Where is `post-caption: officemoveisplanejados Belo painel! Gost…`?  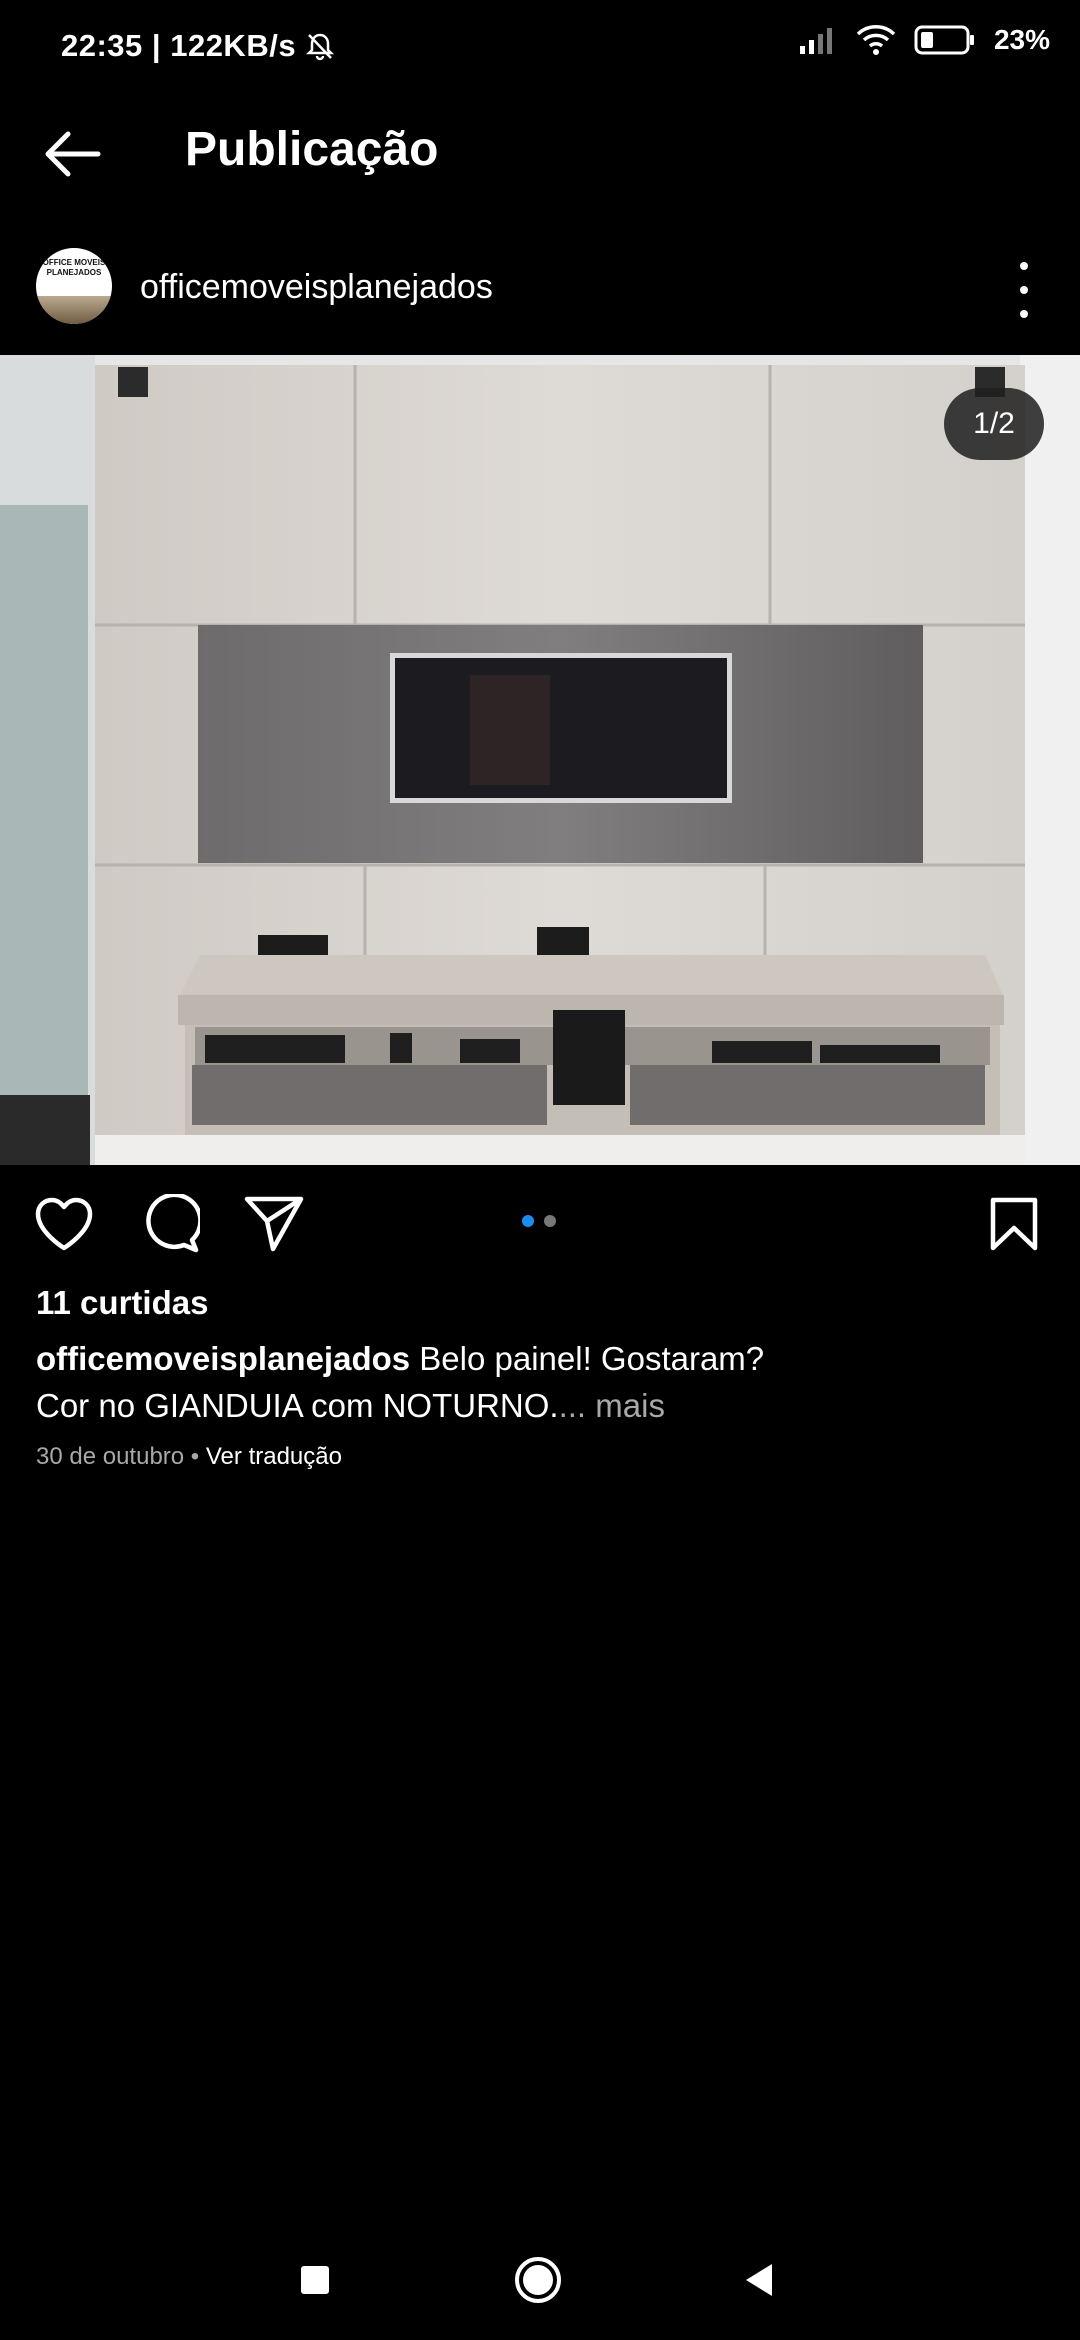 post-caption: officemoveisplanejados Belo painel! Gost… is located at coordinates (536, 1382).